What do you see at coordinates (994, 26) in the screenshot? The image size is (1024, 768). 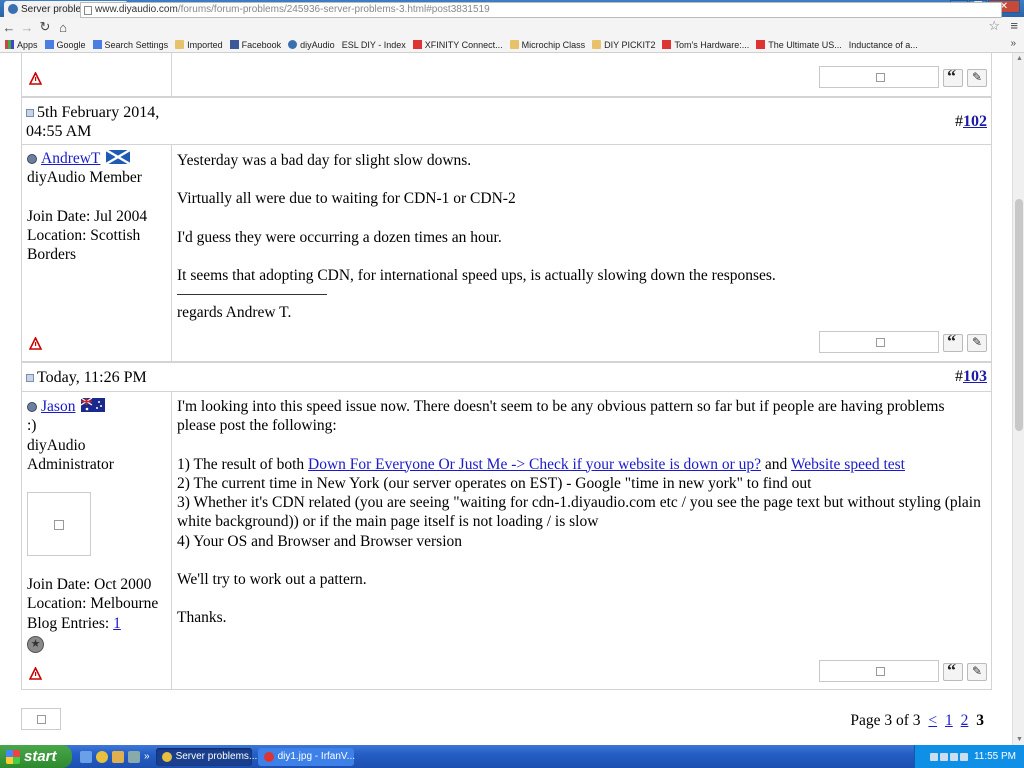 I see `bookmark-star-icon: ☆` at bounding box center [994, 26].